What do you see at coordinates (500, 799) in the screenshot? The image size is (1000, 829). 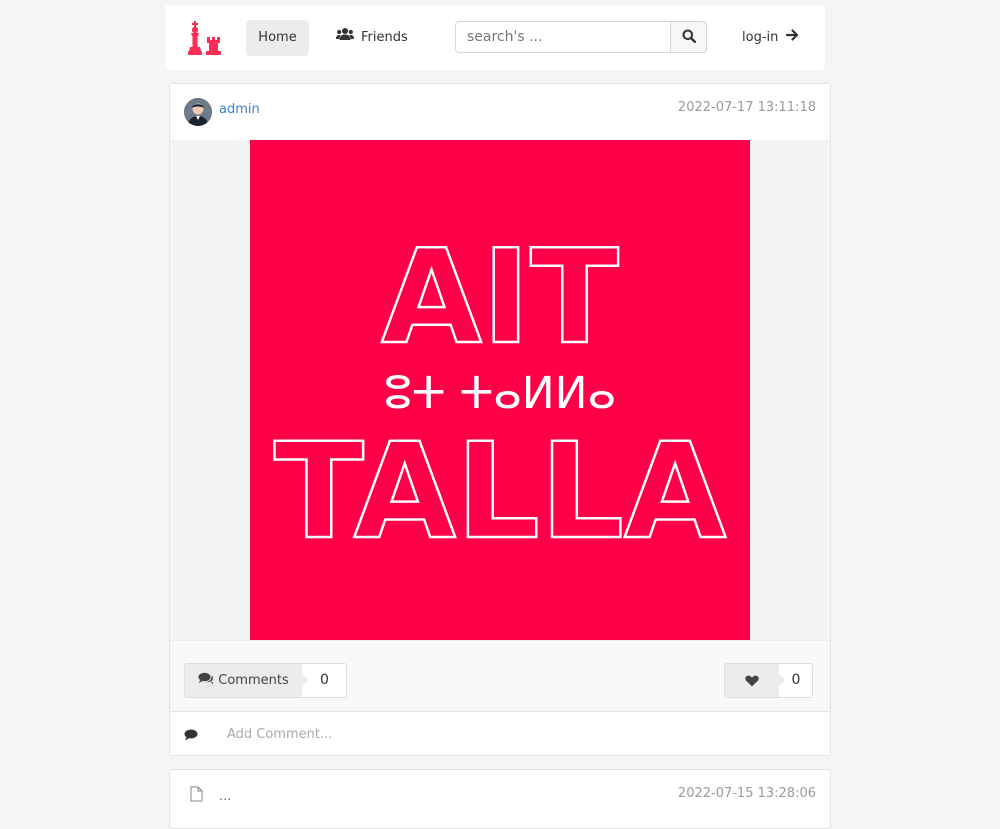 I see `post-card-2: ... 2022-07-15 13:28:06` at bounding box center [500, 799].